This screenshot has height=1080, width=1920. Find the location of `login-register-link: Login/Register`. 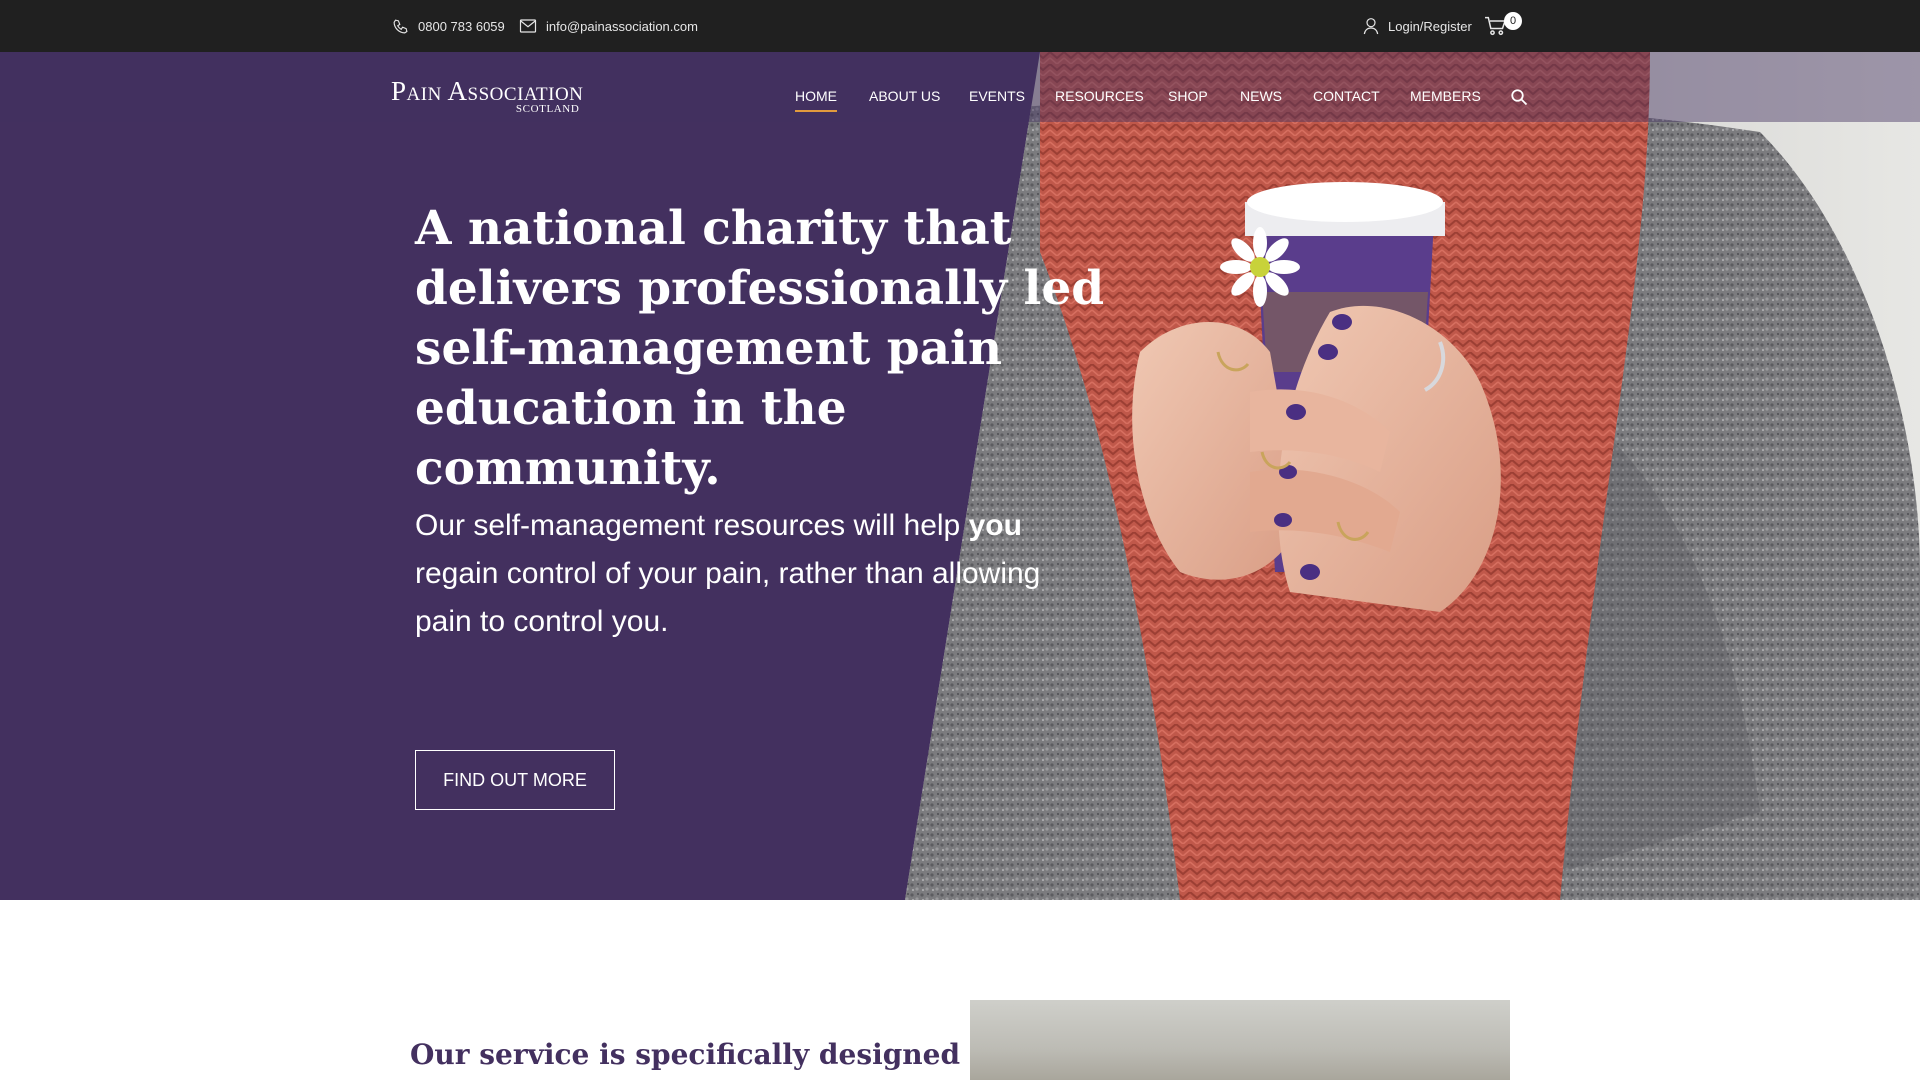

login-register-link: Login/Register is located at coordinates (1417, 26).